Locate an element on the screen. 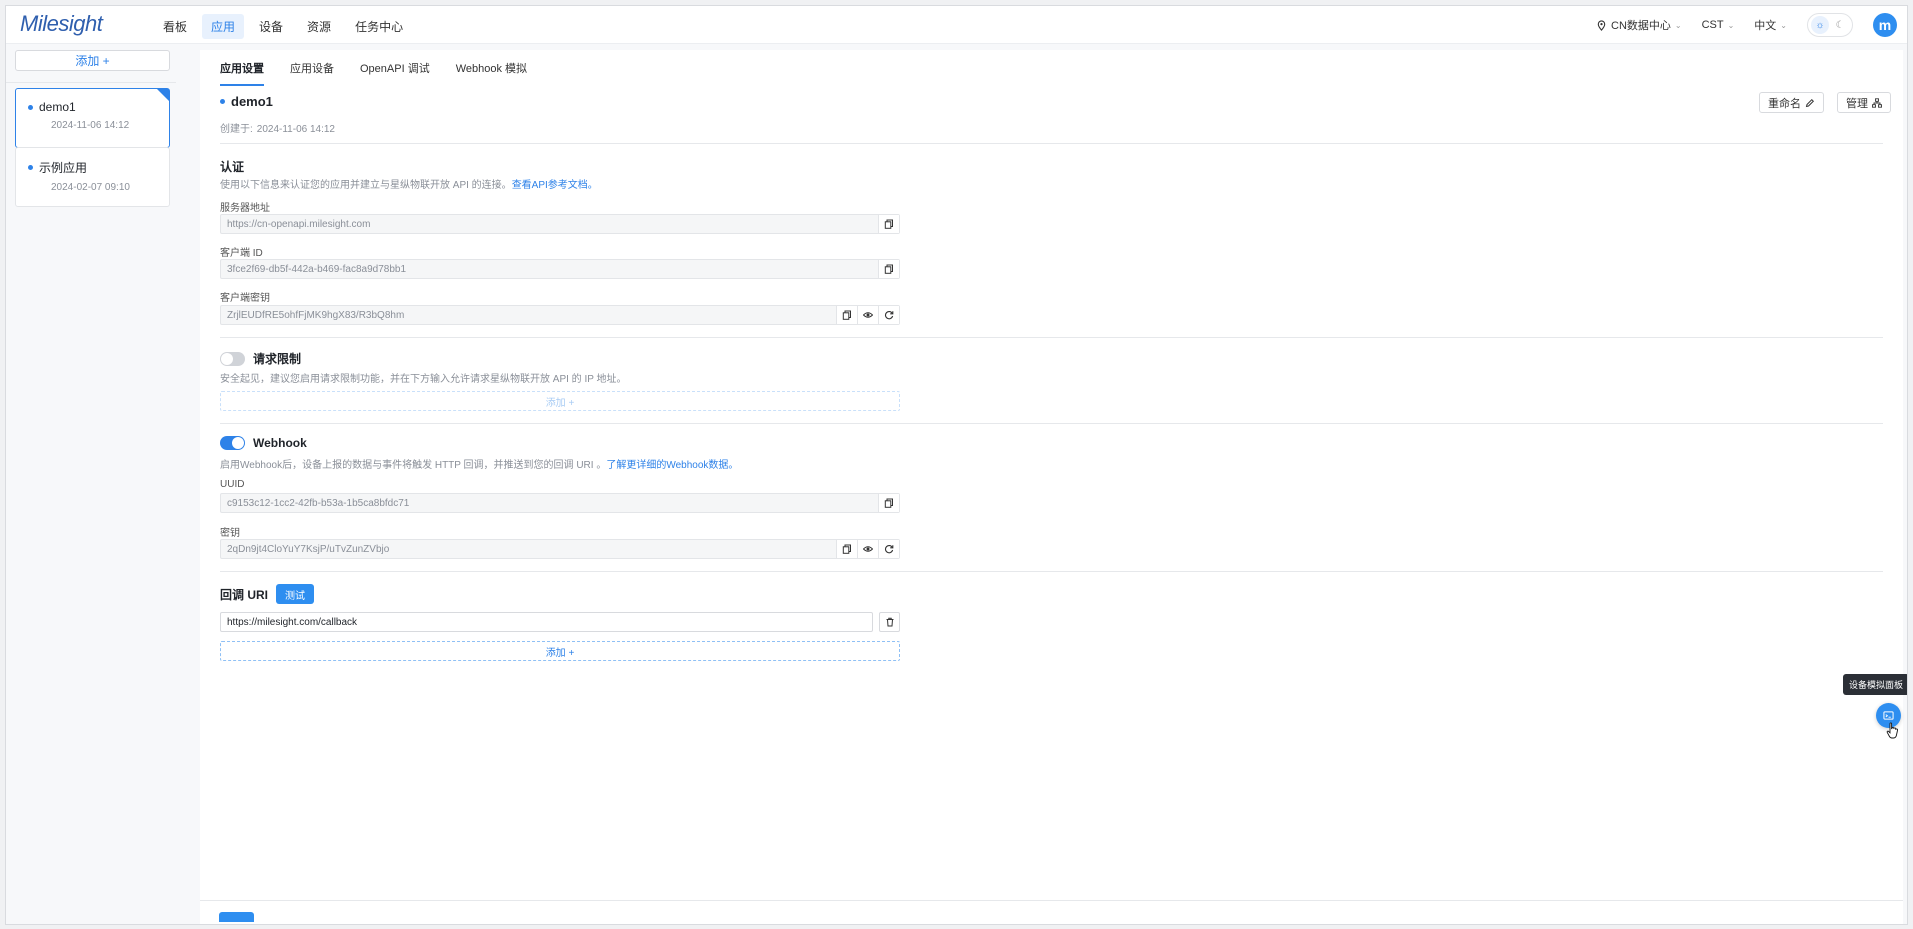 This screenshot has height=929, width=1913. mouse-cursor-icon is located at coordinates (1892, 730).